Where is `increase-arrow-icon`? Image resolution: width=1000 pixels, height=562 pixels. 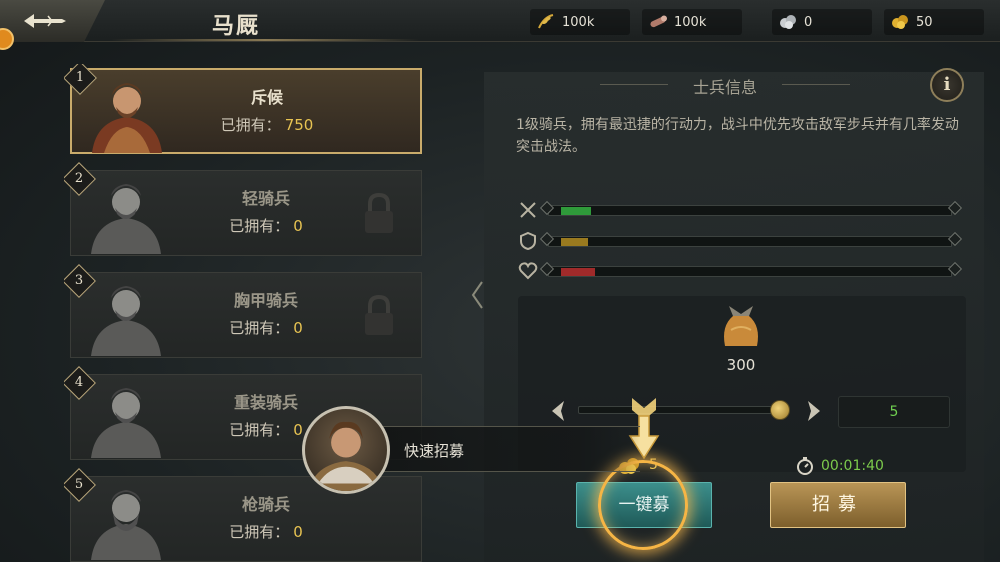 increase-arrow-icon is located at coordinates (813, 411).